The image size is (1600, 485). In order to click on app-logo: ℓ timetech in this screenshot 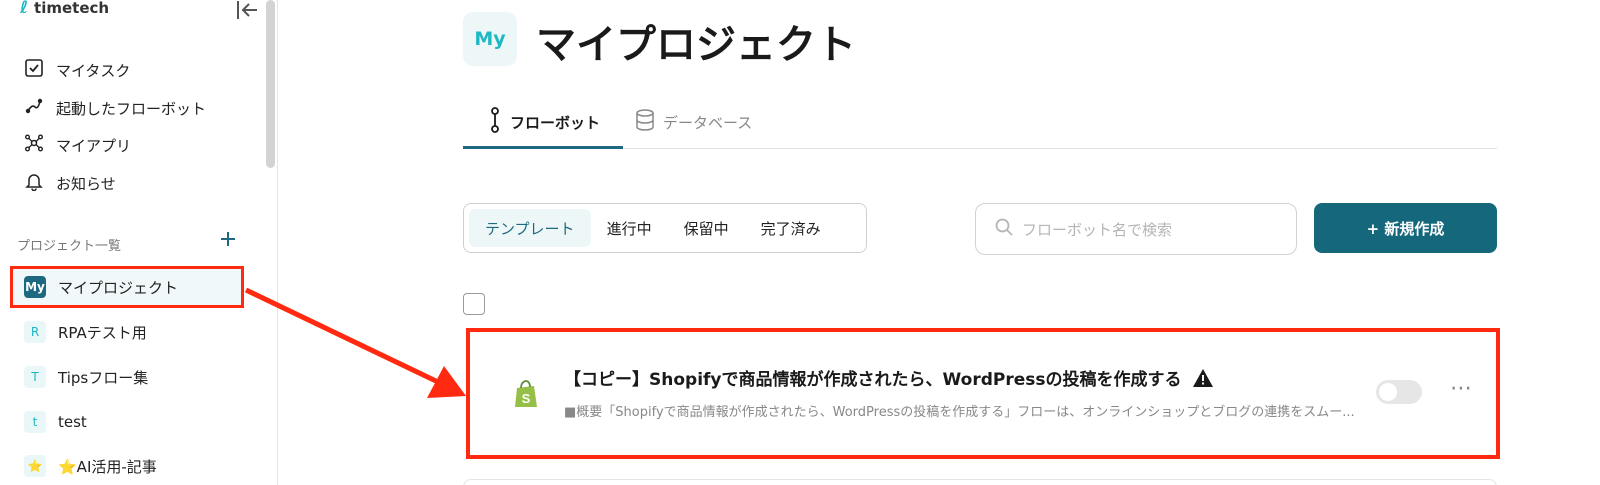, I will do `click(64, 9)`.